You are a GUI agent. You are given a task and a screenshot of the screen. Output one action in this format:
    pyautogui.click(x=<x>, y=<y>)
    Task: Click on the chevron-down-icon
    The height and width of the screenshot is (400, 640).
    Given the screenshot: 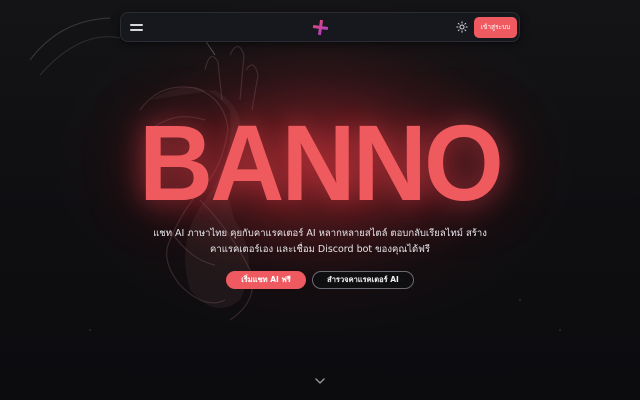 What is the action you would take?
    pyautogui.click(x=320, y=381)
    